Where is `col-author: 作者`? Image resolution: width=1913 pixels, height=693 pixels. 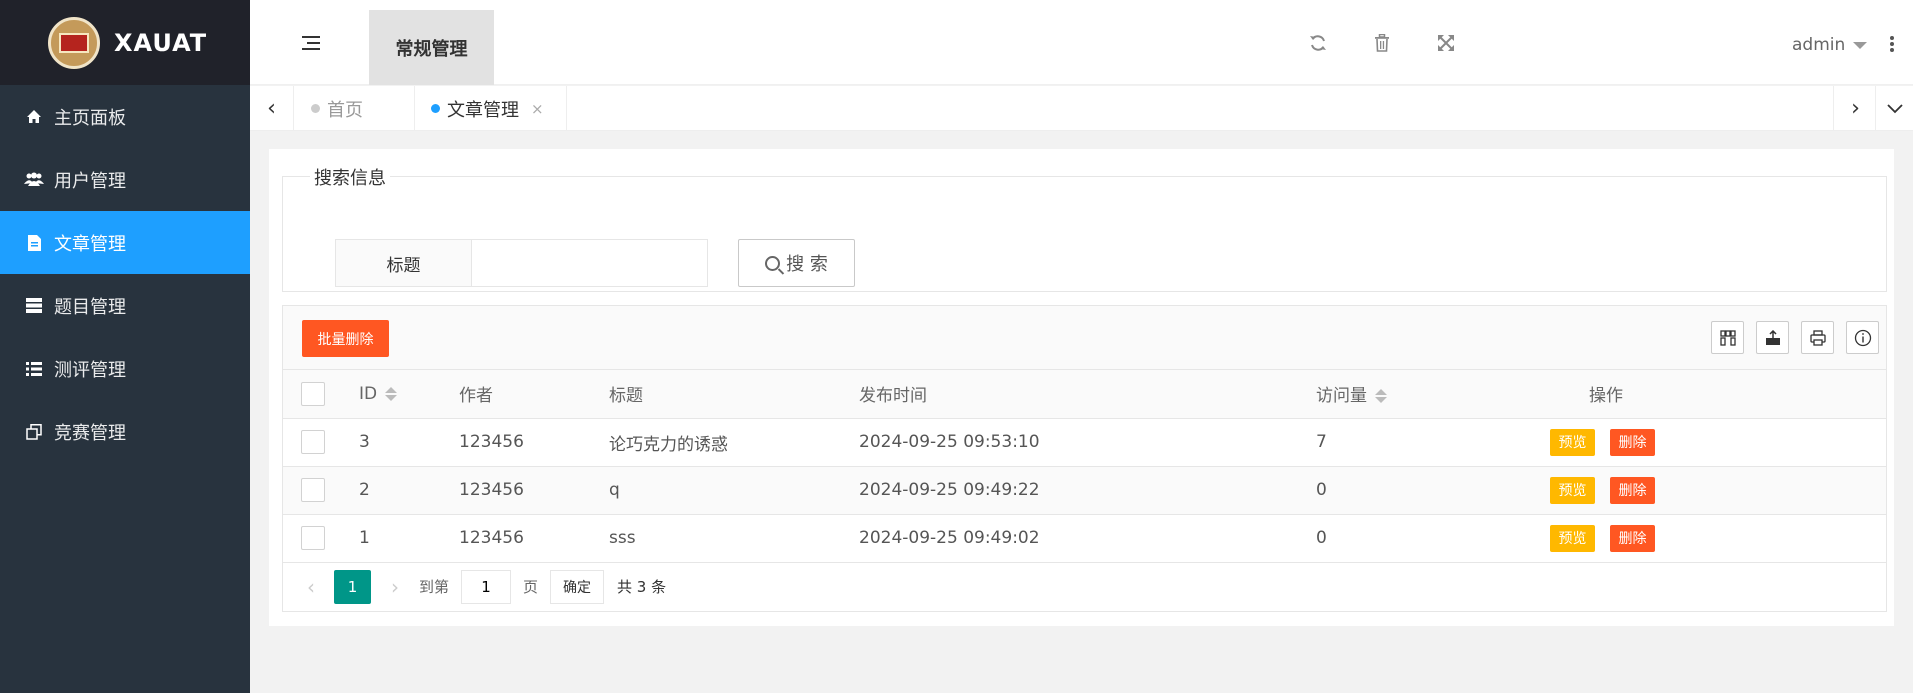
col-author: 作者 is located at coordinates (534, 394).